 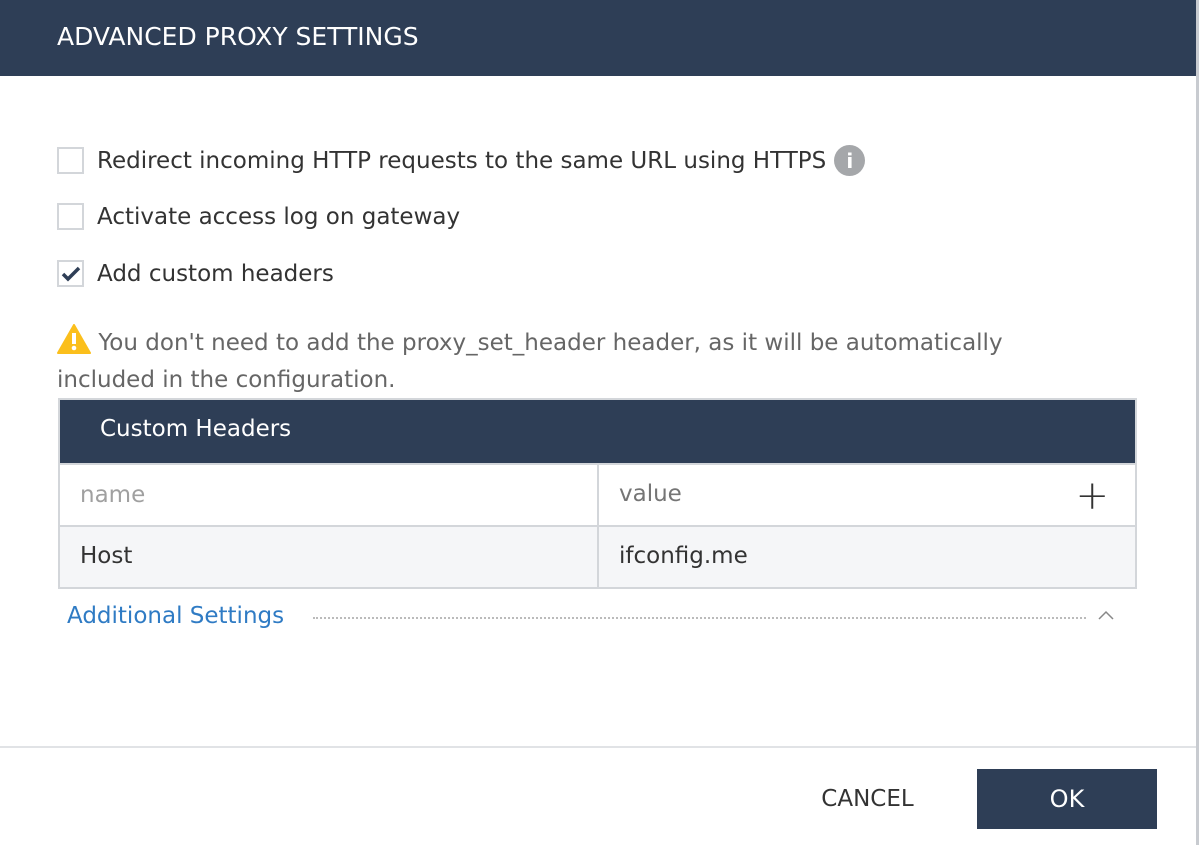 I want to click on option-label: Activate access log on gateway, so click(x=279, y=216).